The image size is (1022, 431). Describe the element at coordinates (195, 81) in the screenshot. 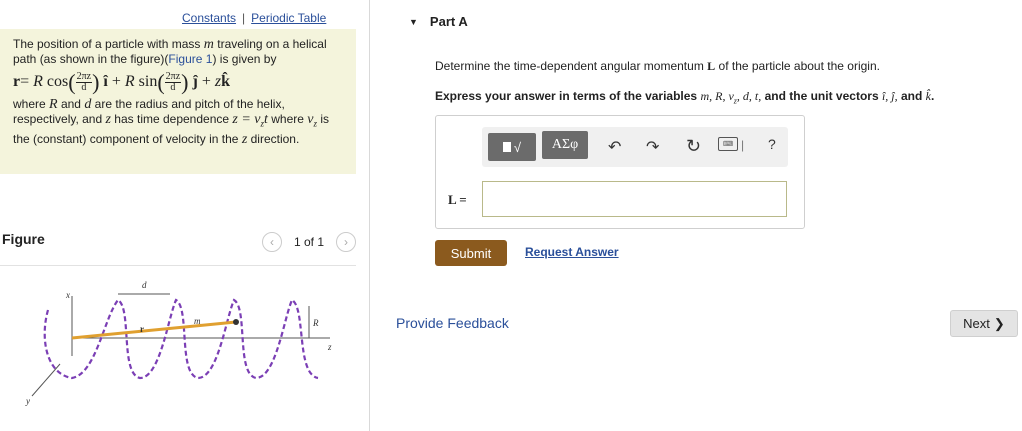

I see `eq-j: ĵ` at that location.